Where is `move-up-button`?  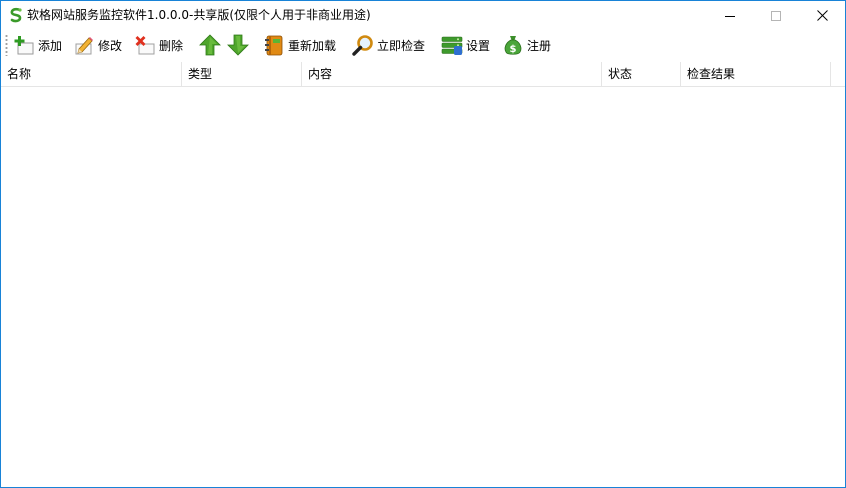
move-up-button is located at coordinates (210, 45).